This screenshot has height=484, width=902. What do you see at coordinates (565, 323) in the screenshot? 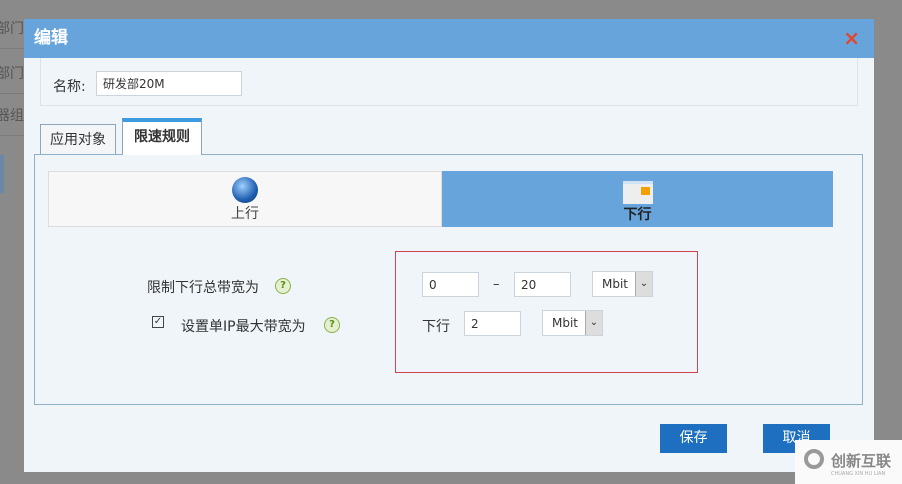
I see `per-ip-unit-value: Mbit` at bounding box center [565, 323].